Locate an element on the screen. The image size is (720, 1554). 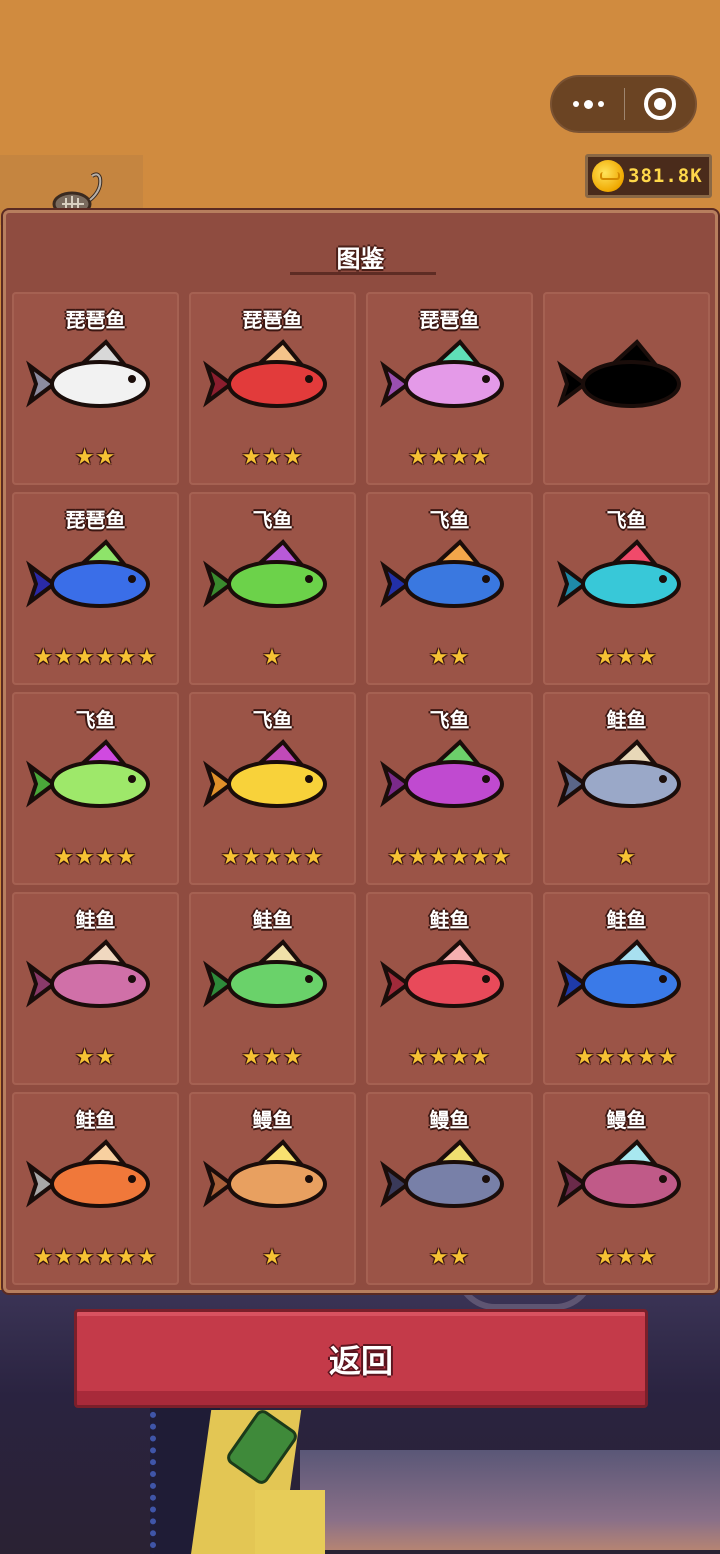
fish-card: 飞鱼 ★ is located at coordinates (272, 588).